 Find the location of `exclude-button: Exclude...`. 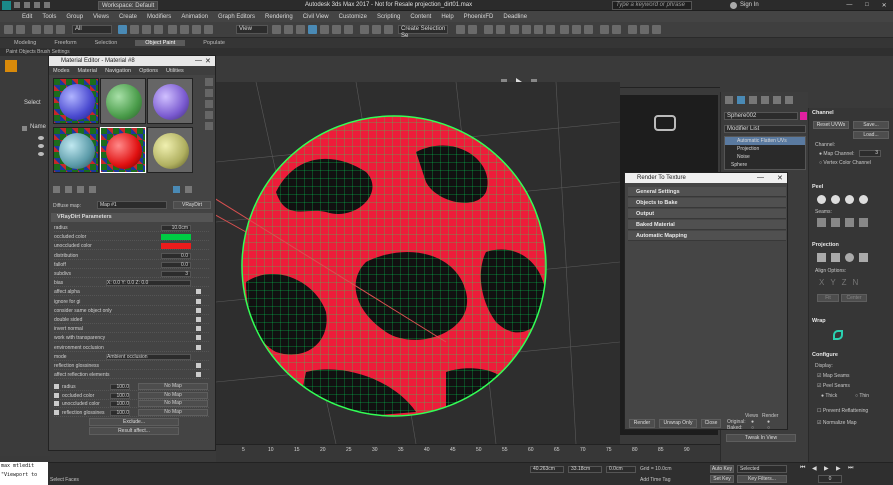

exclude-button: Exclude... is located at coordinates (134, 422).